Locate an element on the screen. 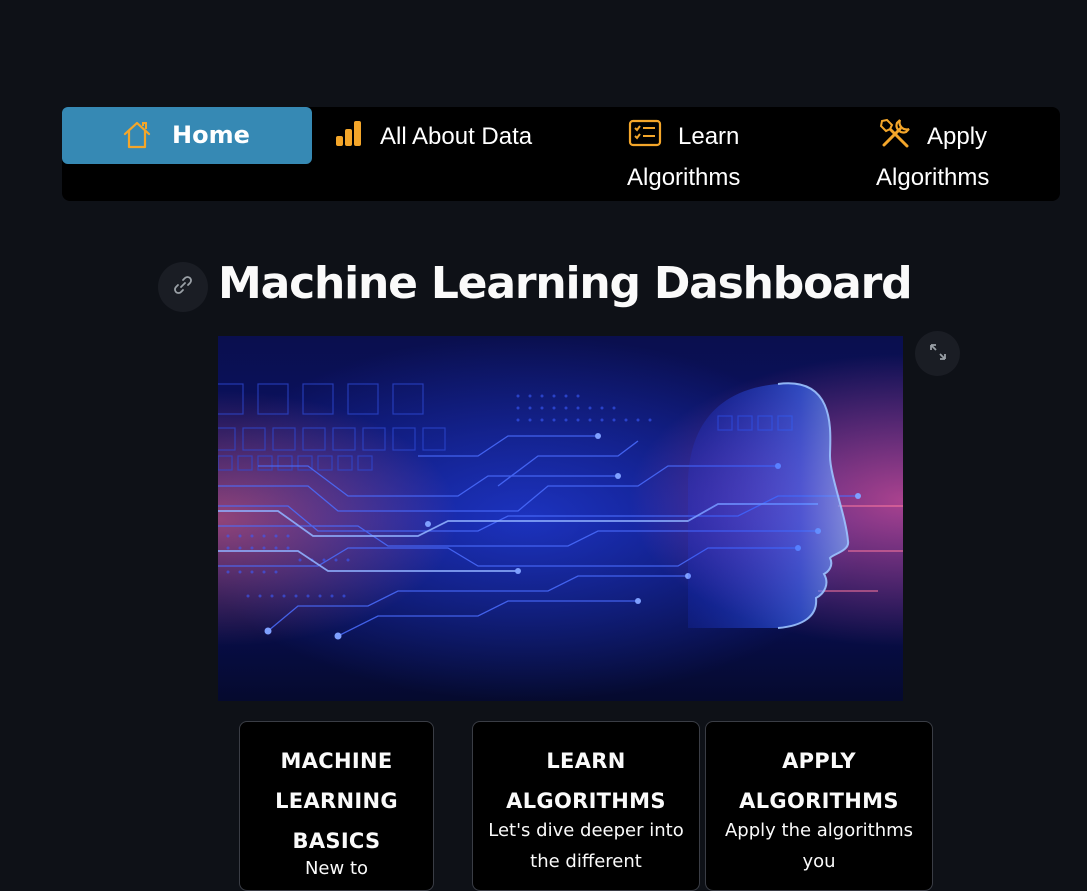 The height and width of the screenshot is (891, 1087). nav-label-all-about-data: All About Data is located at coordinates (456, 136).